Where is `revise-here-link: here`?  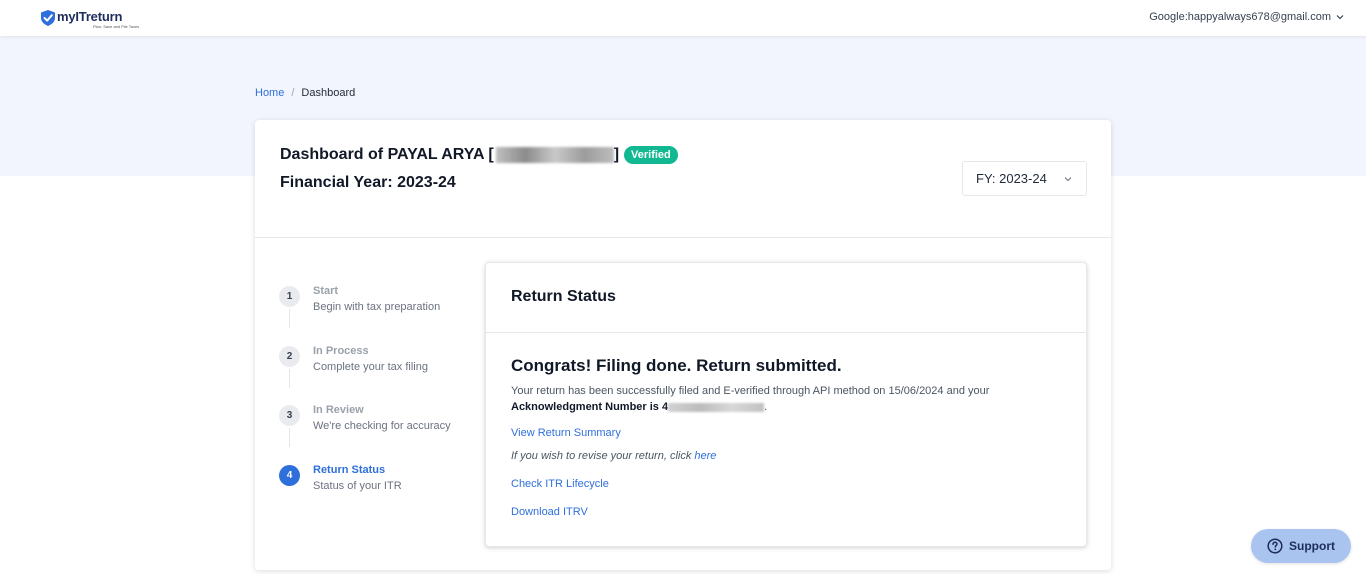
revise-here-link: here is located at coordinates (705, 456).